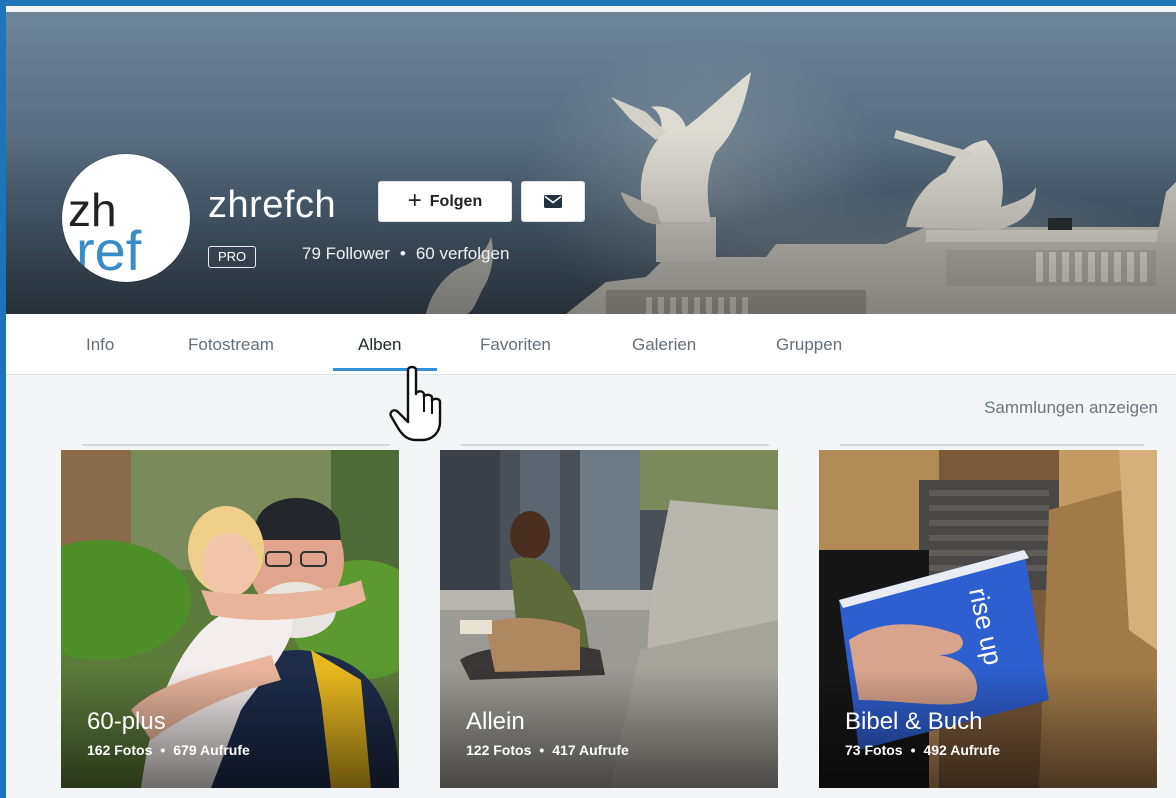  I want to click on album-title: 60-plus, so click(126, 721).